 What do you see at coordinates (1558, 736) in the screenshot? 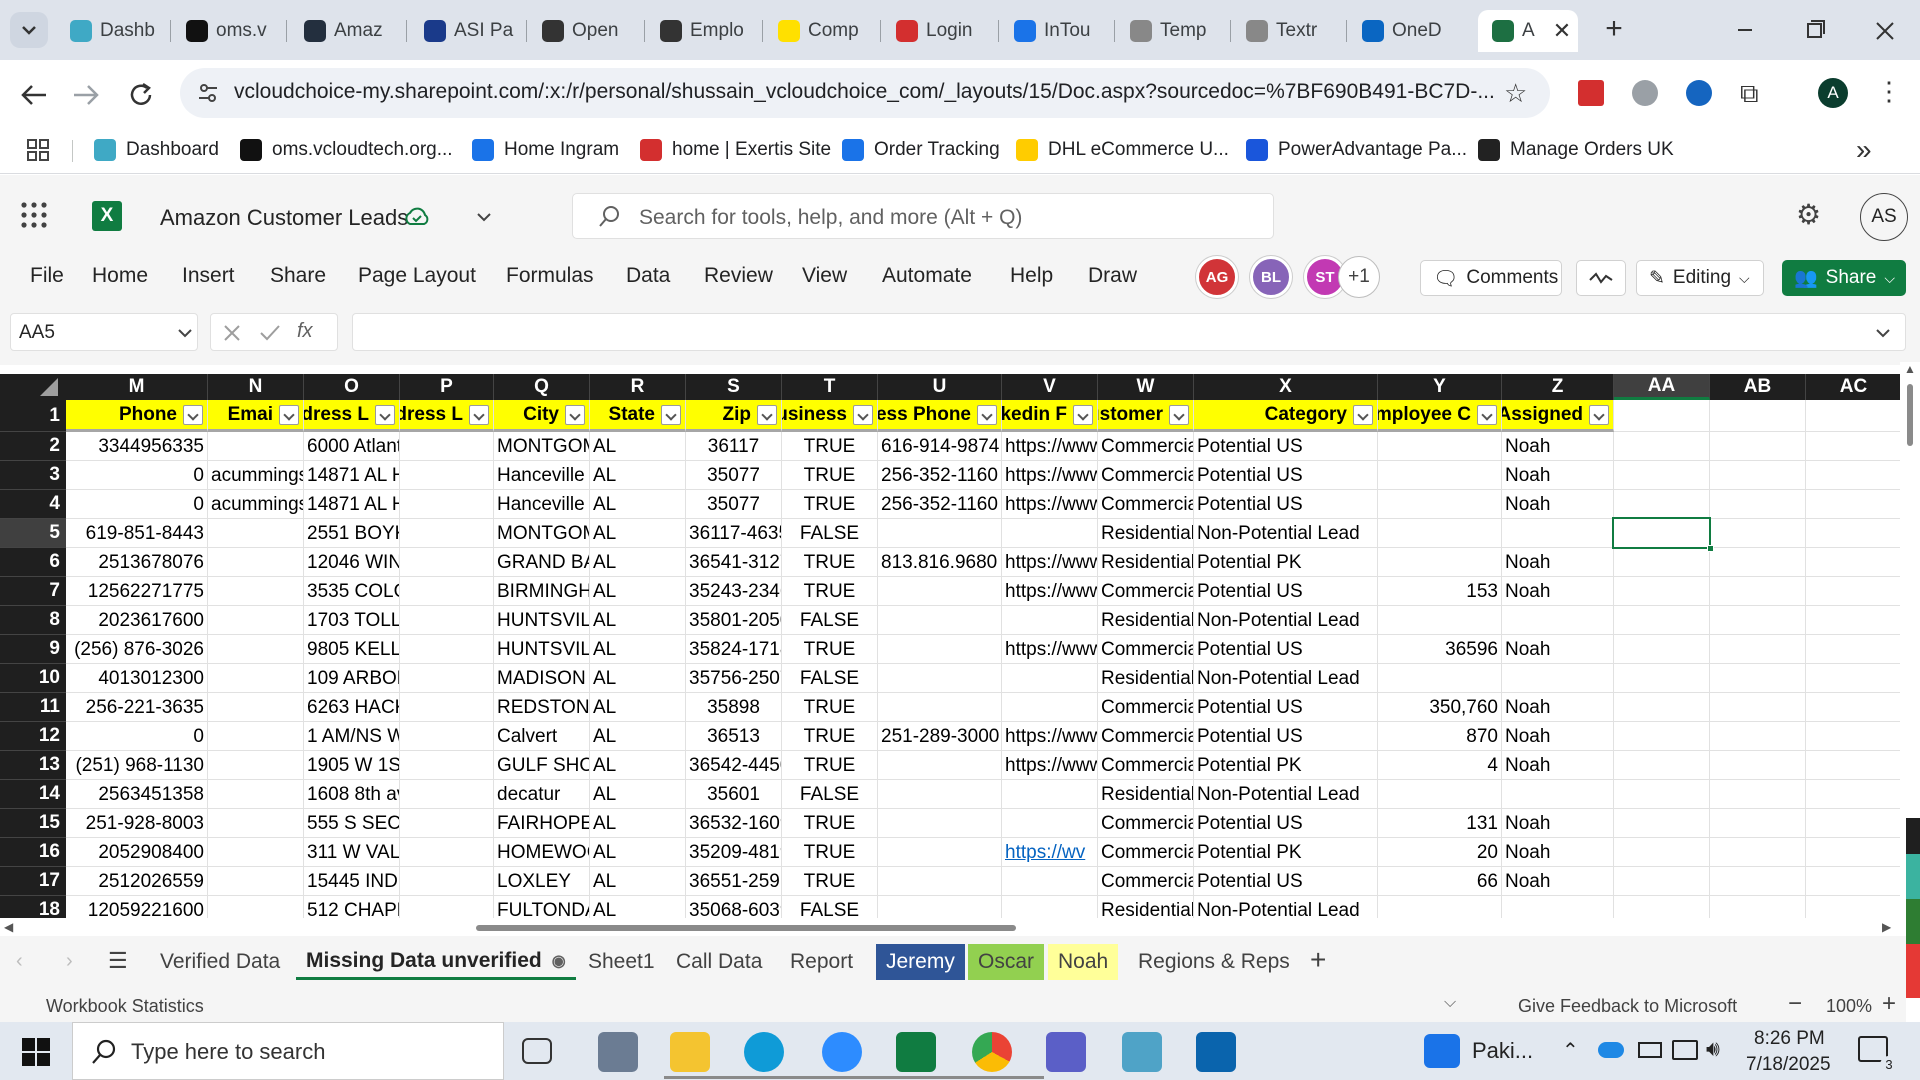
I see `cell: Noah` at bounding box center [1558, 736].